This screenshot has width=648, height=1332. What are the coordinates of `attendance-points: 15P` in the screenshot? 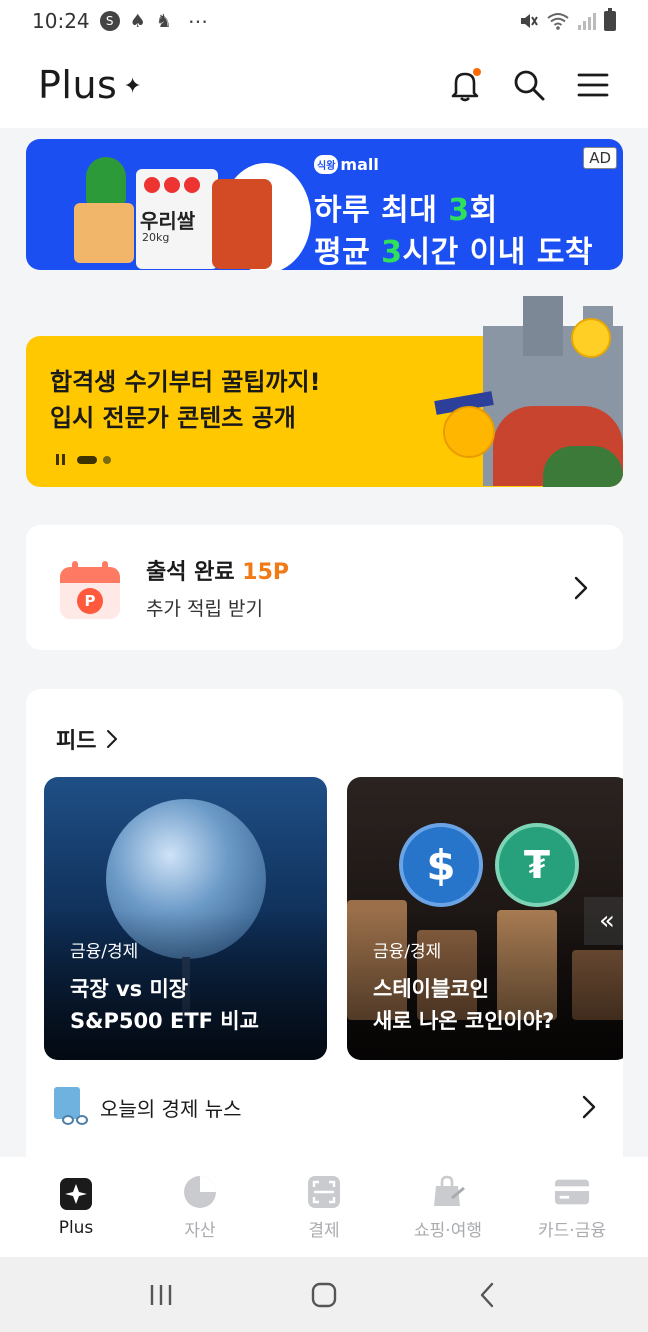 It's located at (266, 572).